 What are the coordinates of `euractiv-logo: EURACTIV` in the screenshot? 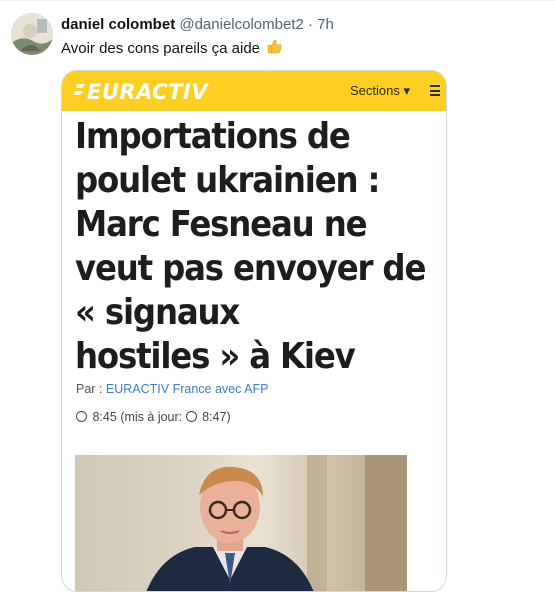 It's located at (154, 93).